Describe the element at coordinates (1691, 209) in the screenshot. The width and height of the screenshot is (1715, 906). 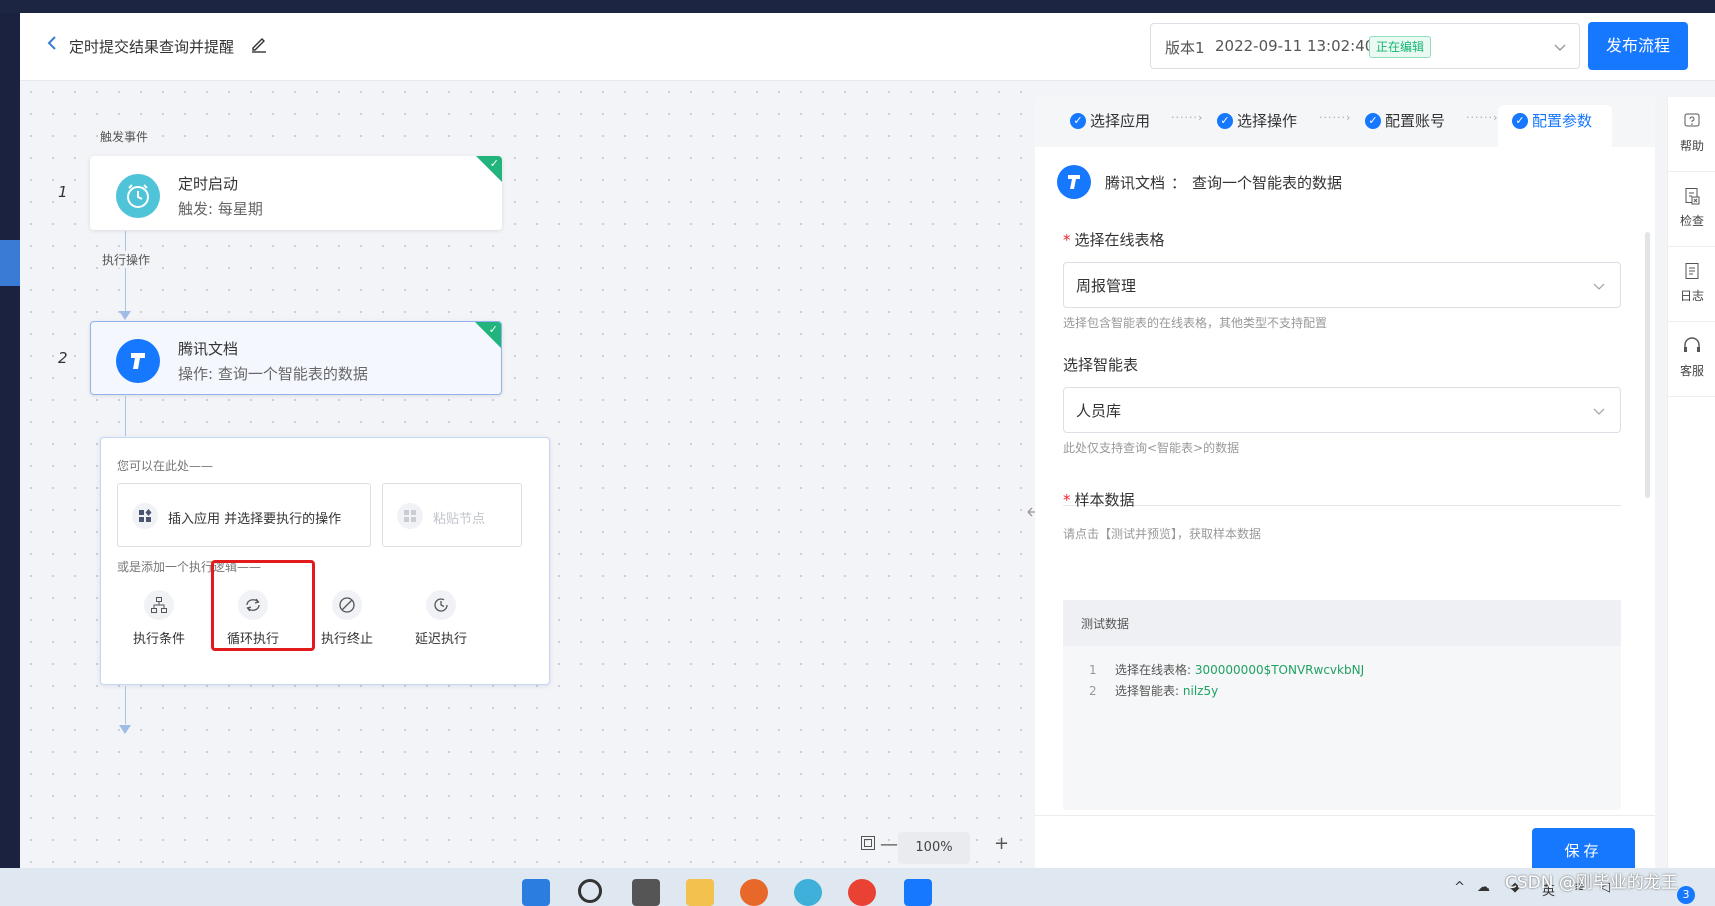
I see `inspect-button: 检查` at that location.